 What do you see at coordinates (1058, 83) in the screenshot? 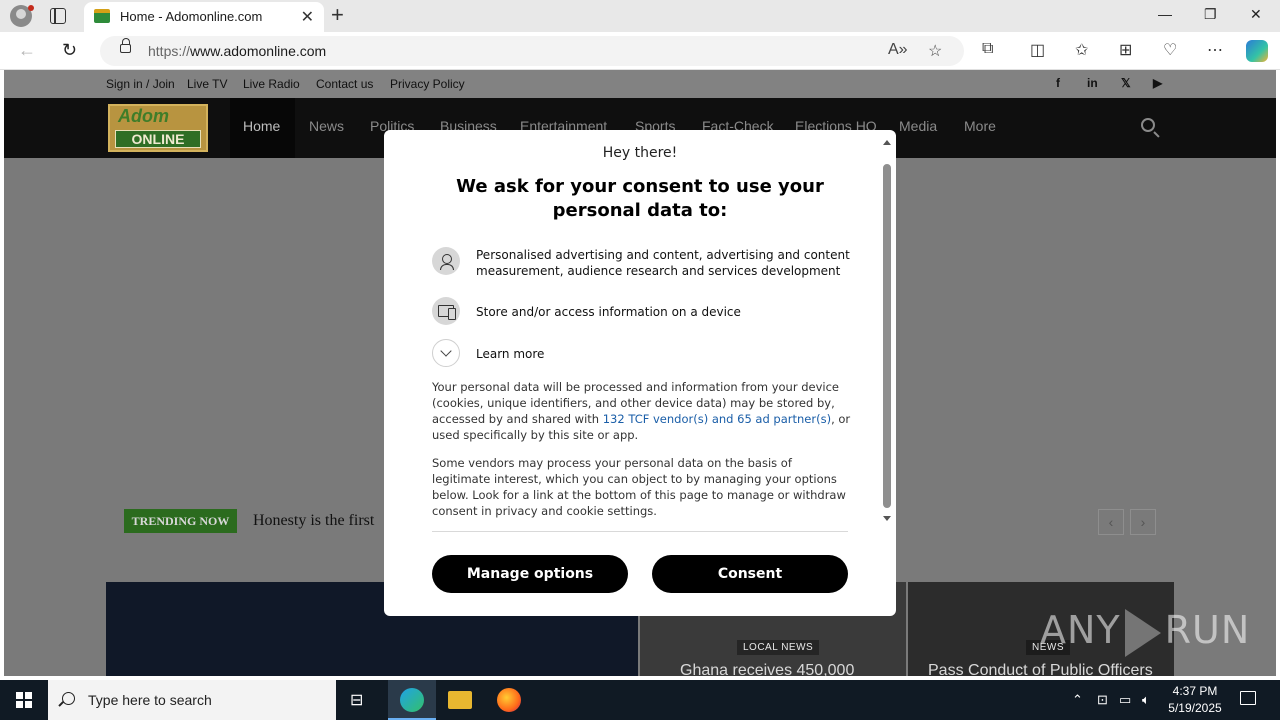
I see `facebook-icon: f` at bounding box center [1058, 83].